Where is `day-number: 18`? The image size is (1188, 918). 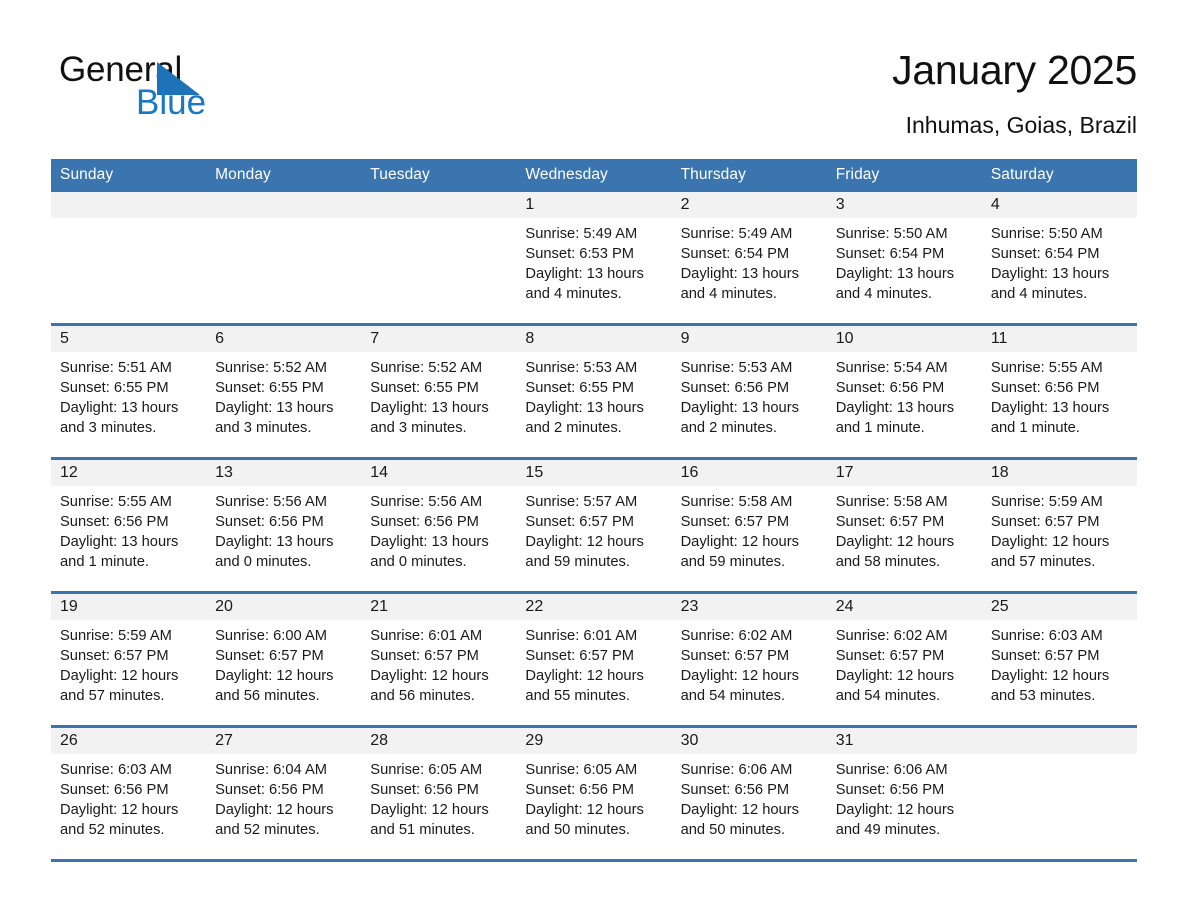
day-number: 18 is located at coordinates (1059, 473).